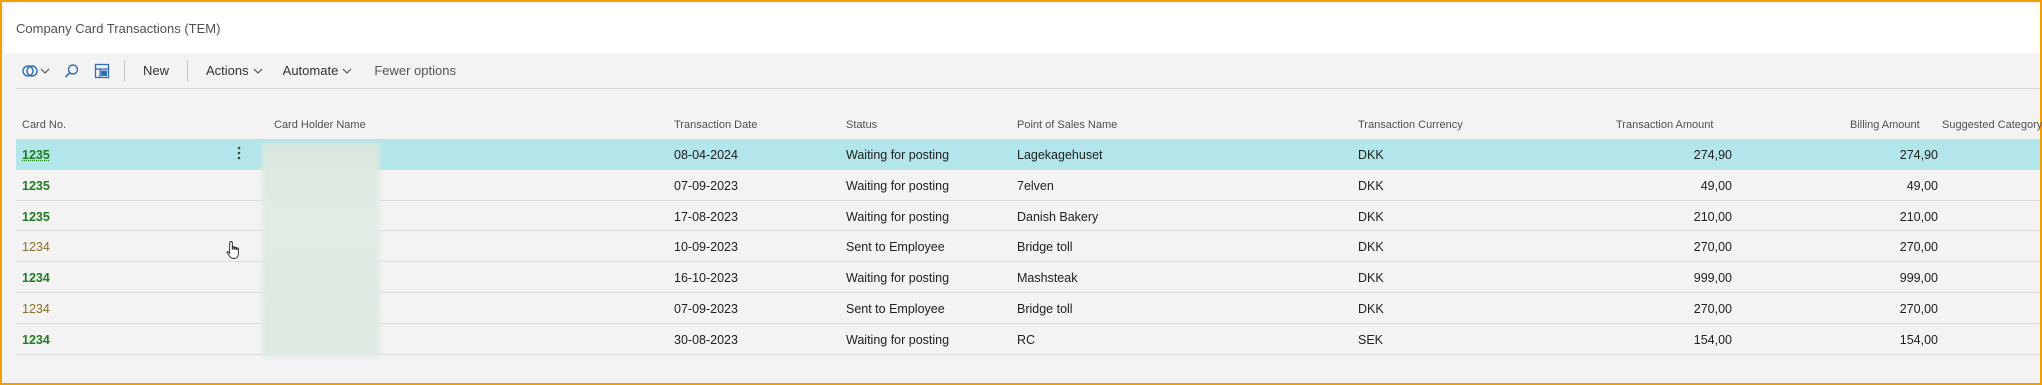 The width and height of the screenshot is (2042, 385). What do you see at coordinates (1022, 28) in the screenshot?
I see `title-bar: Company Card Transactions (TEM)` at bounding box center [1022, 28].